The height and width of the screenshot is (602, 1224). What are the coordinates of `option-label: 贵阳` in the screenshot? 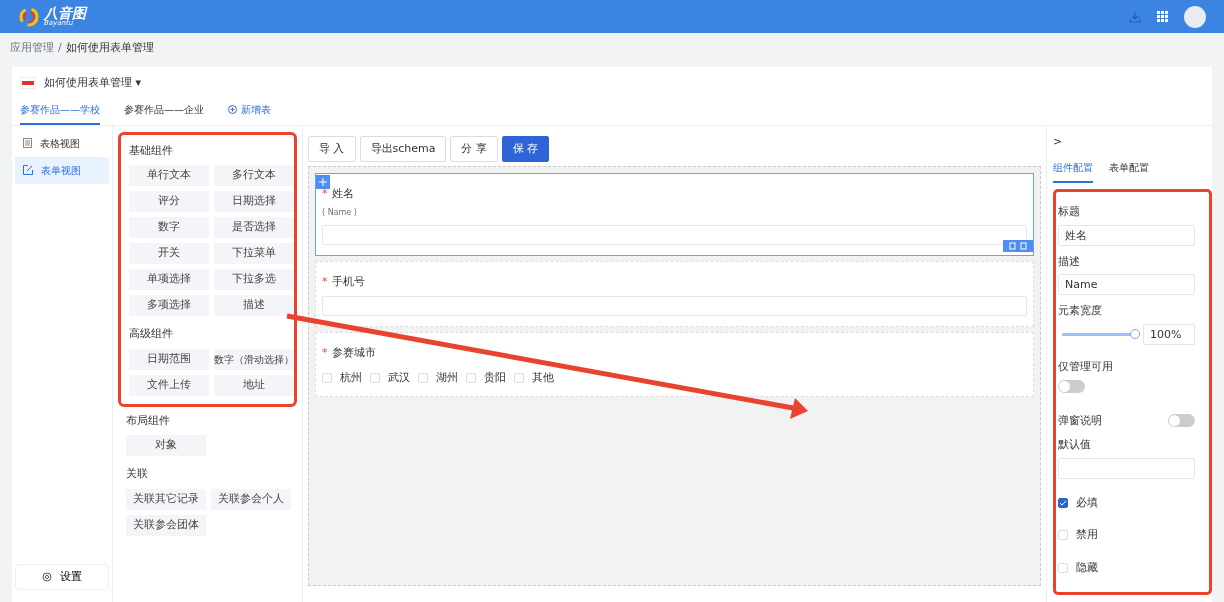 It's located at (495, 377).